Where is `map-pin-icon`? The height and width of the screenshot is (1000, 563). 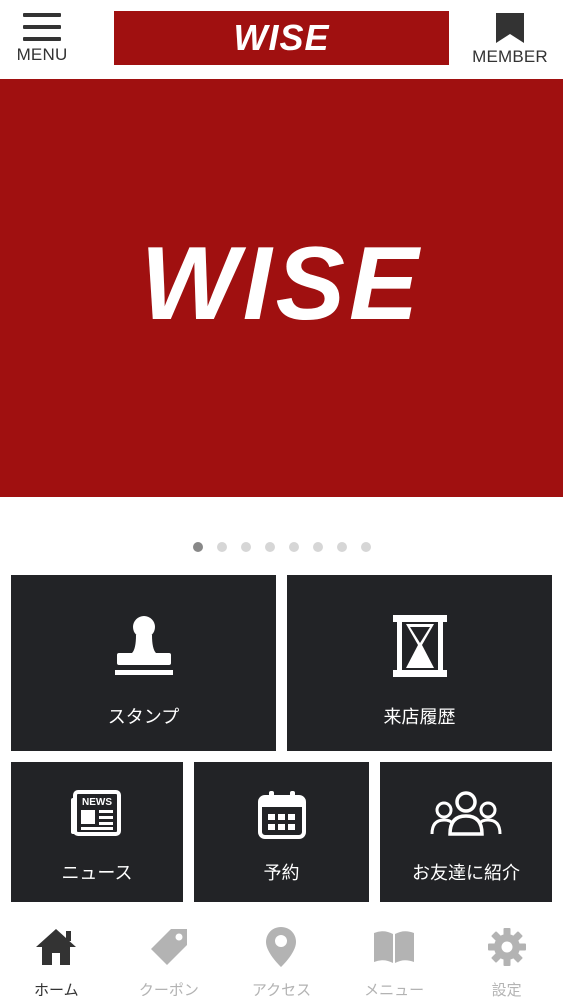 map-pin-icon is located at coordinates (281, 947).